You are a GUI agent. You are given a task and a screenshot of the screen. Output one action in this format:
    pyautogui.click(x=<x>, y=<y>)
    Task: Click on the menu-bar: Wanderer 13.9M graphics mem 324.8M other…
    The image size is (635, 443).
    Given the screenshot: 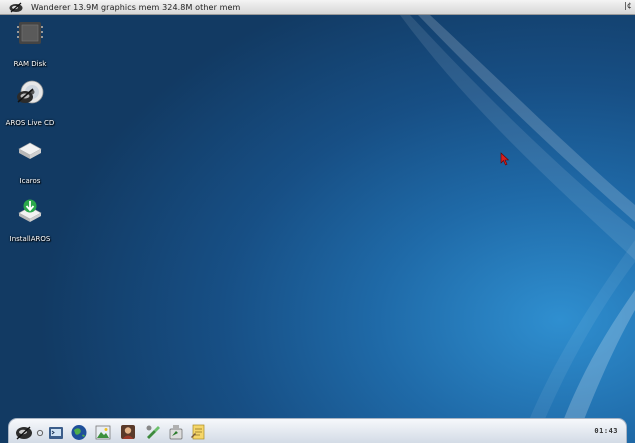 What is the action you would take?
    pyautogui.click(x=317, y=7)
    